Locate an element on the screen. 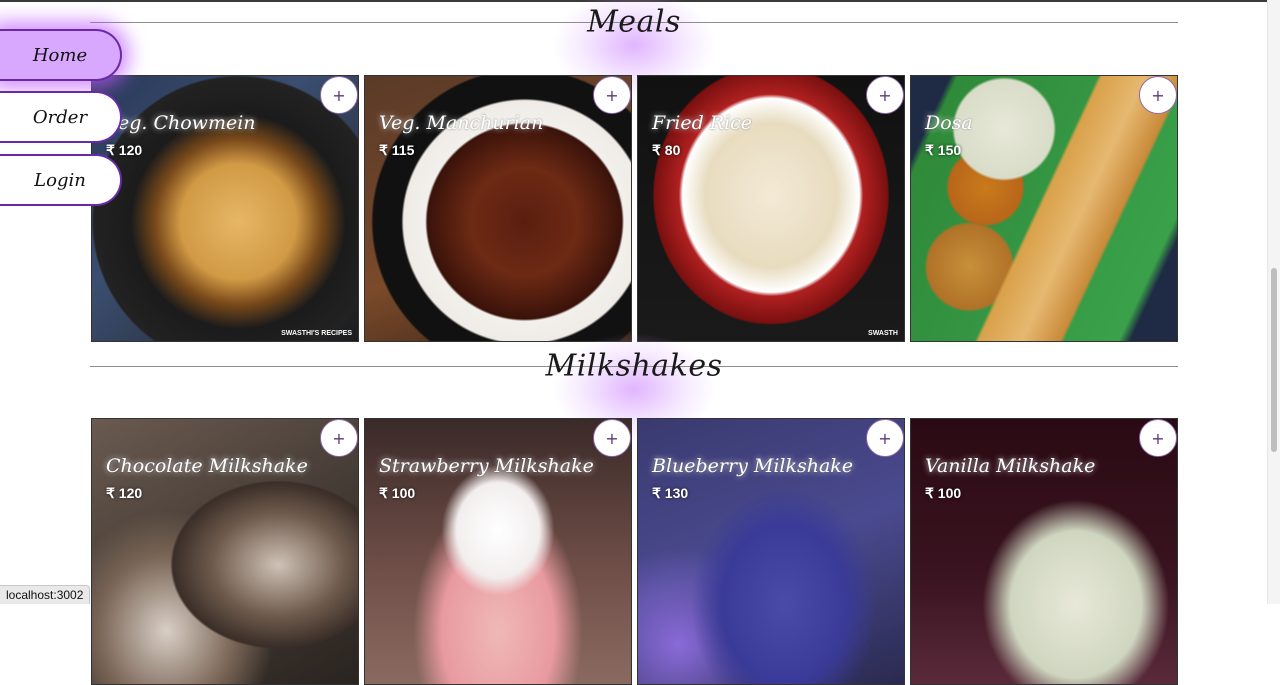 The width and height of the screenshot is (1280, 685). item-name: Veg. Manchurian is located at coordinates (461, 123).